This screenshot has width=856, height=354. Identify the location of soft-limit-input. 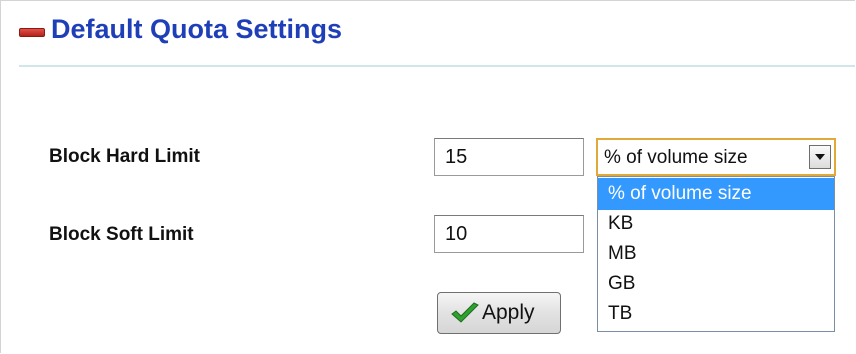
(509, 234).